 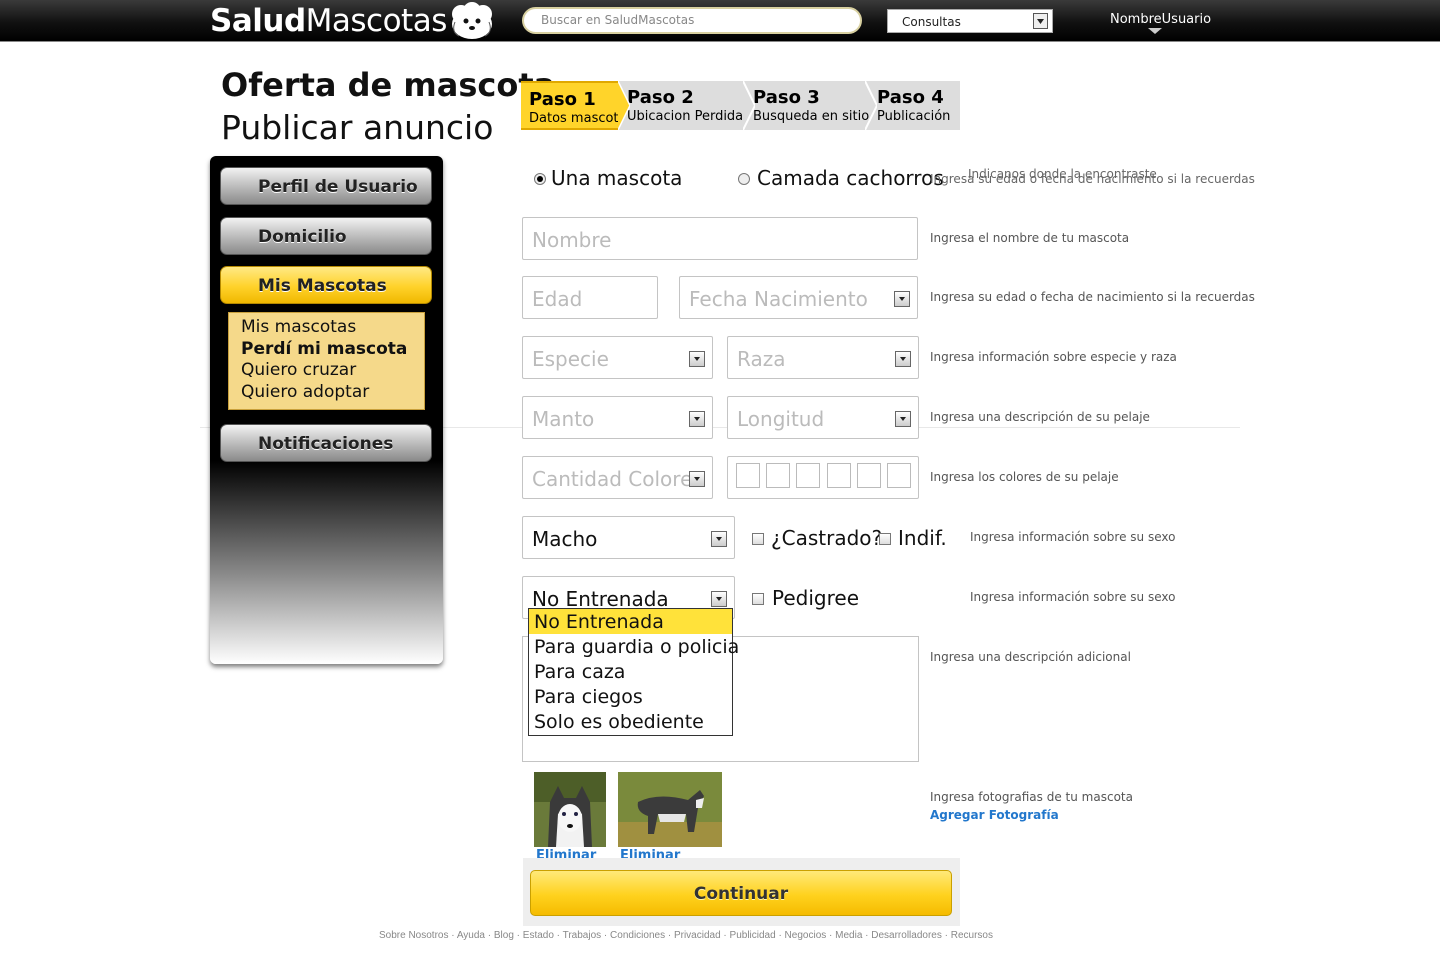 What do you see at coordinates (634, 646) in the screenshot?
I see `training-option: Para guardia o policia` at bounding box center [634, 646].